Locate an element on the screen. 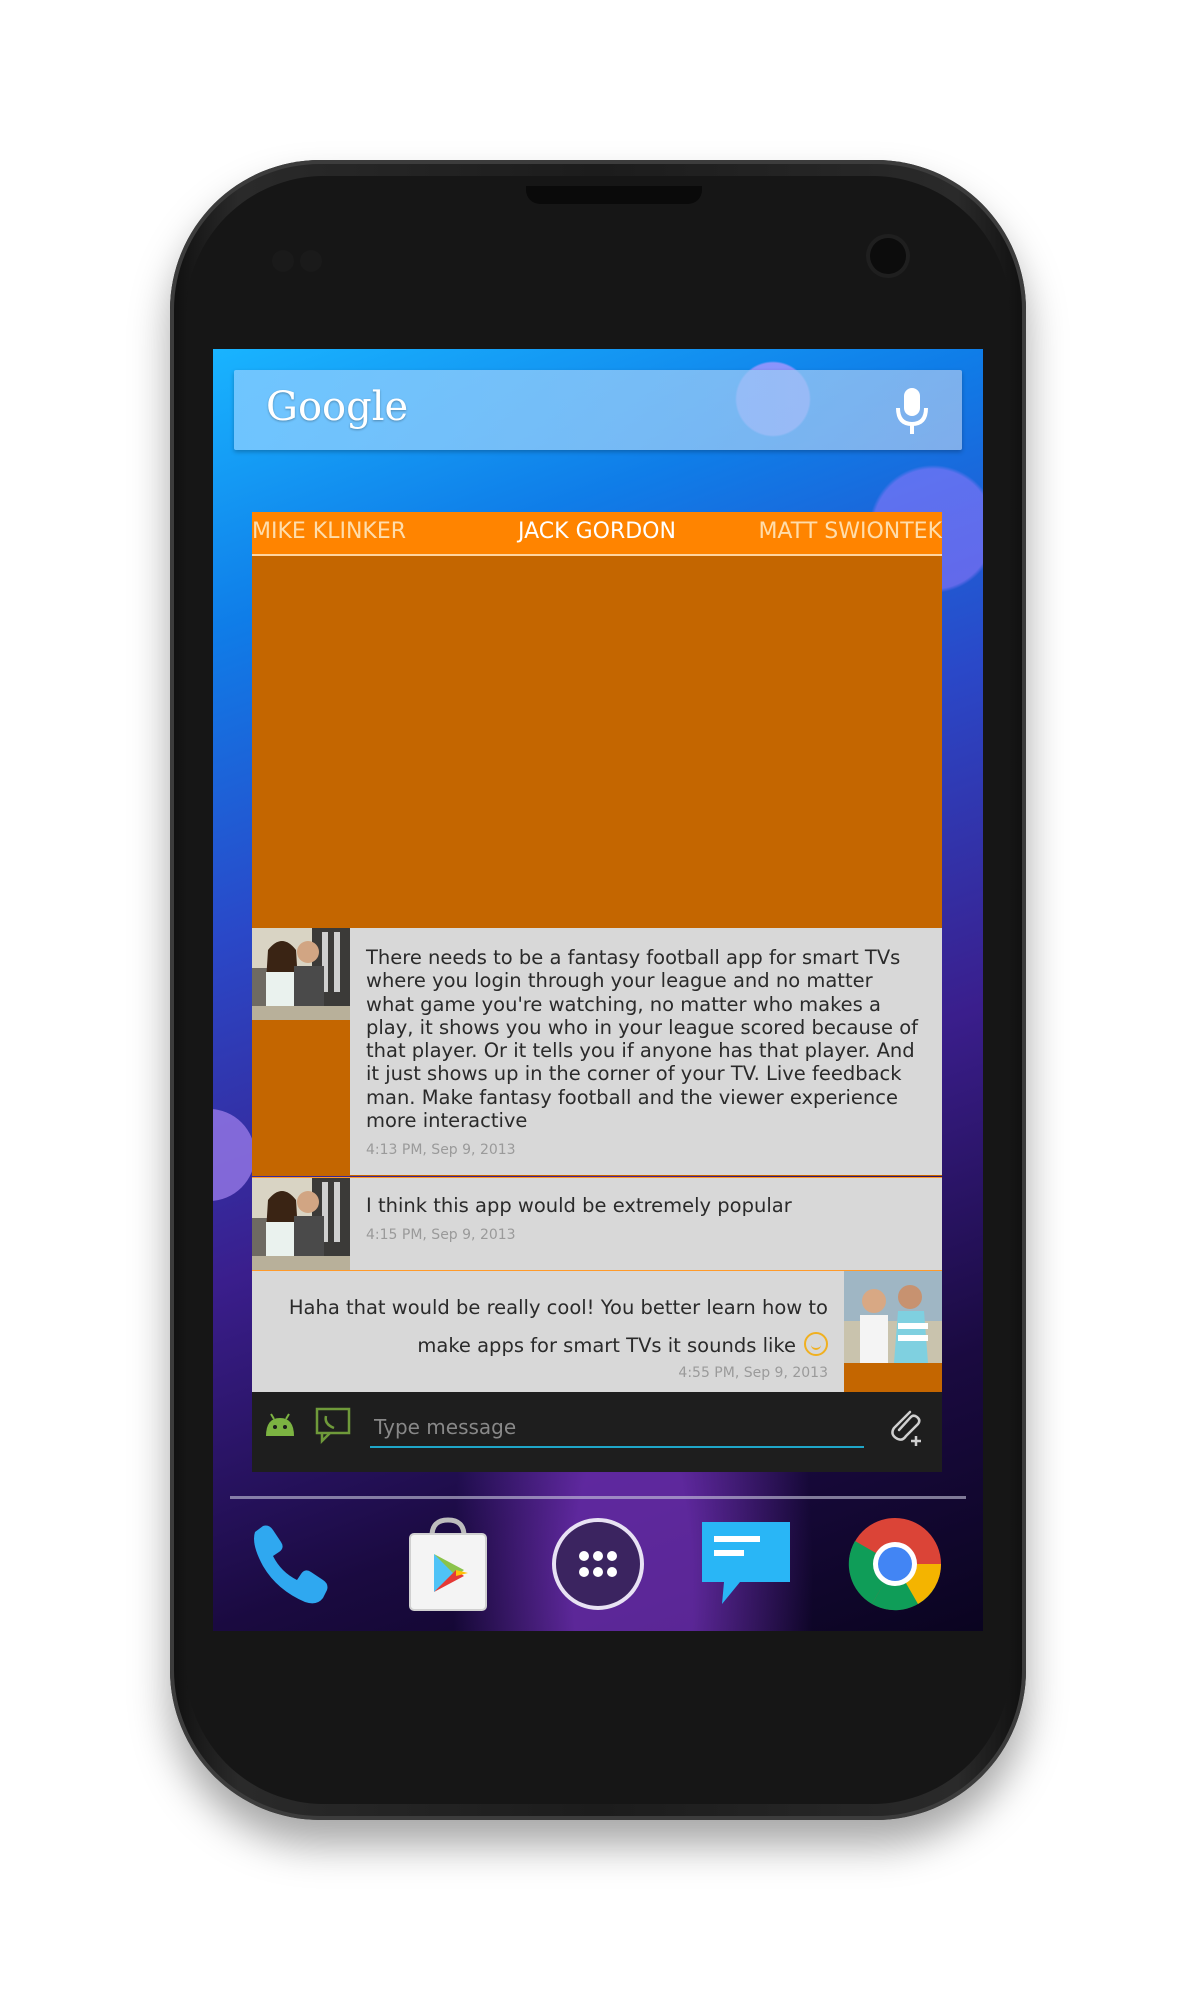 This screenshot has width=1195, height=1994. conversation-background is located at coordinates (597, 742).